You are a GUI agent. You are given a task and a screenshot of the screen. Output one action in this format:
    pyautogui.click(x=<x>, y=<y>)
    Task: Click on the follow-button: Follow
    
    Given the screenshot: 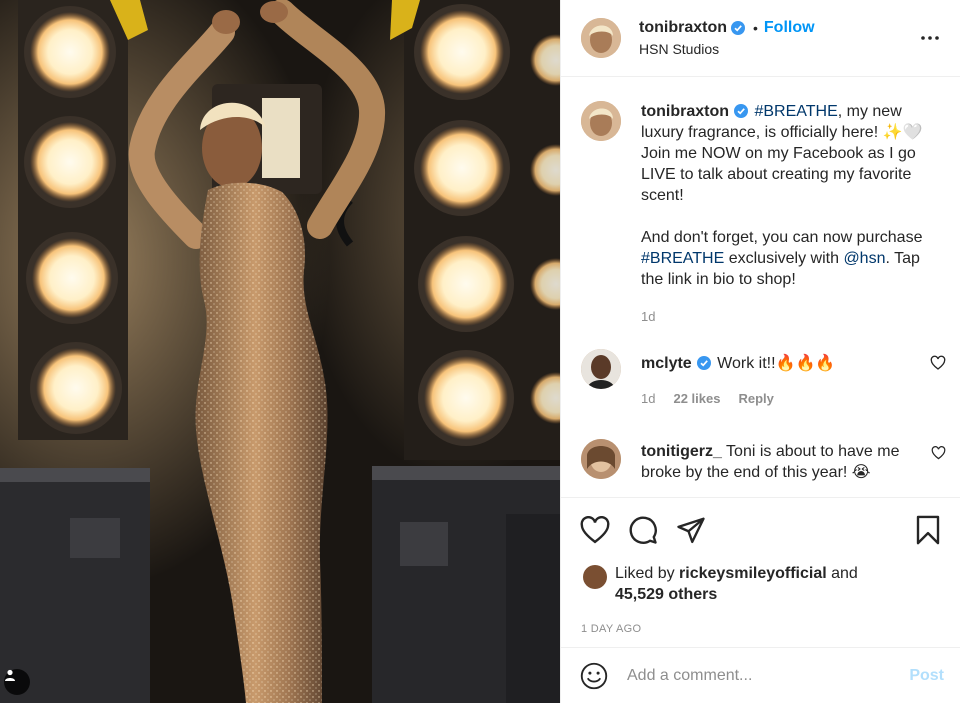 What is the action you would take?
    pyautogui.click(x=789, y=28)
    